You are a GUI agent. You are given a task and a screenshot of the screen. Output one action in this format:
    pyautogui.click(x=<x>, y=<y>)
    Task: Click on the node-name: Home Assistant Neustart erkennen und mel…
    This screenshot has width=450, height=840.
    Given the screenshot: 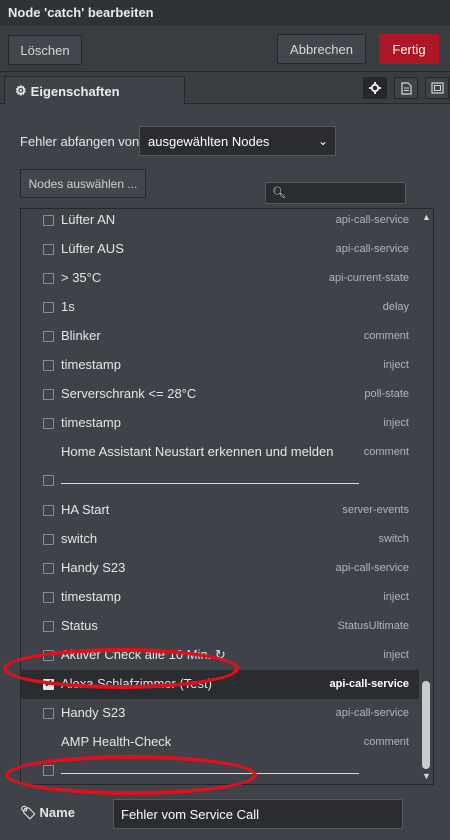 What is the action you would take?
    pyautogui.click(x=197, y=451)
    